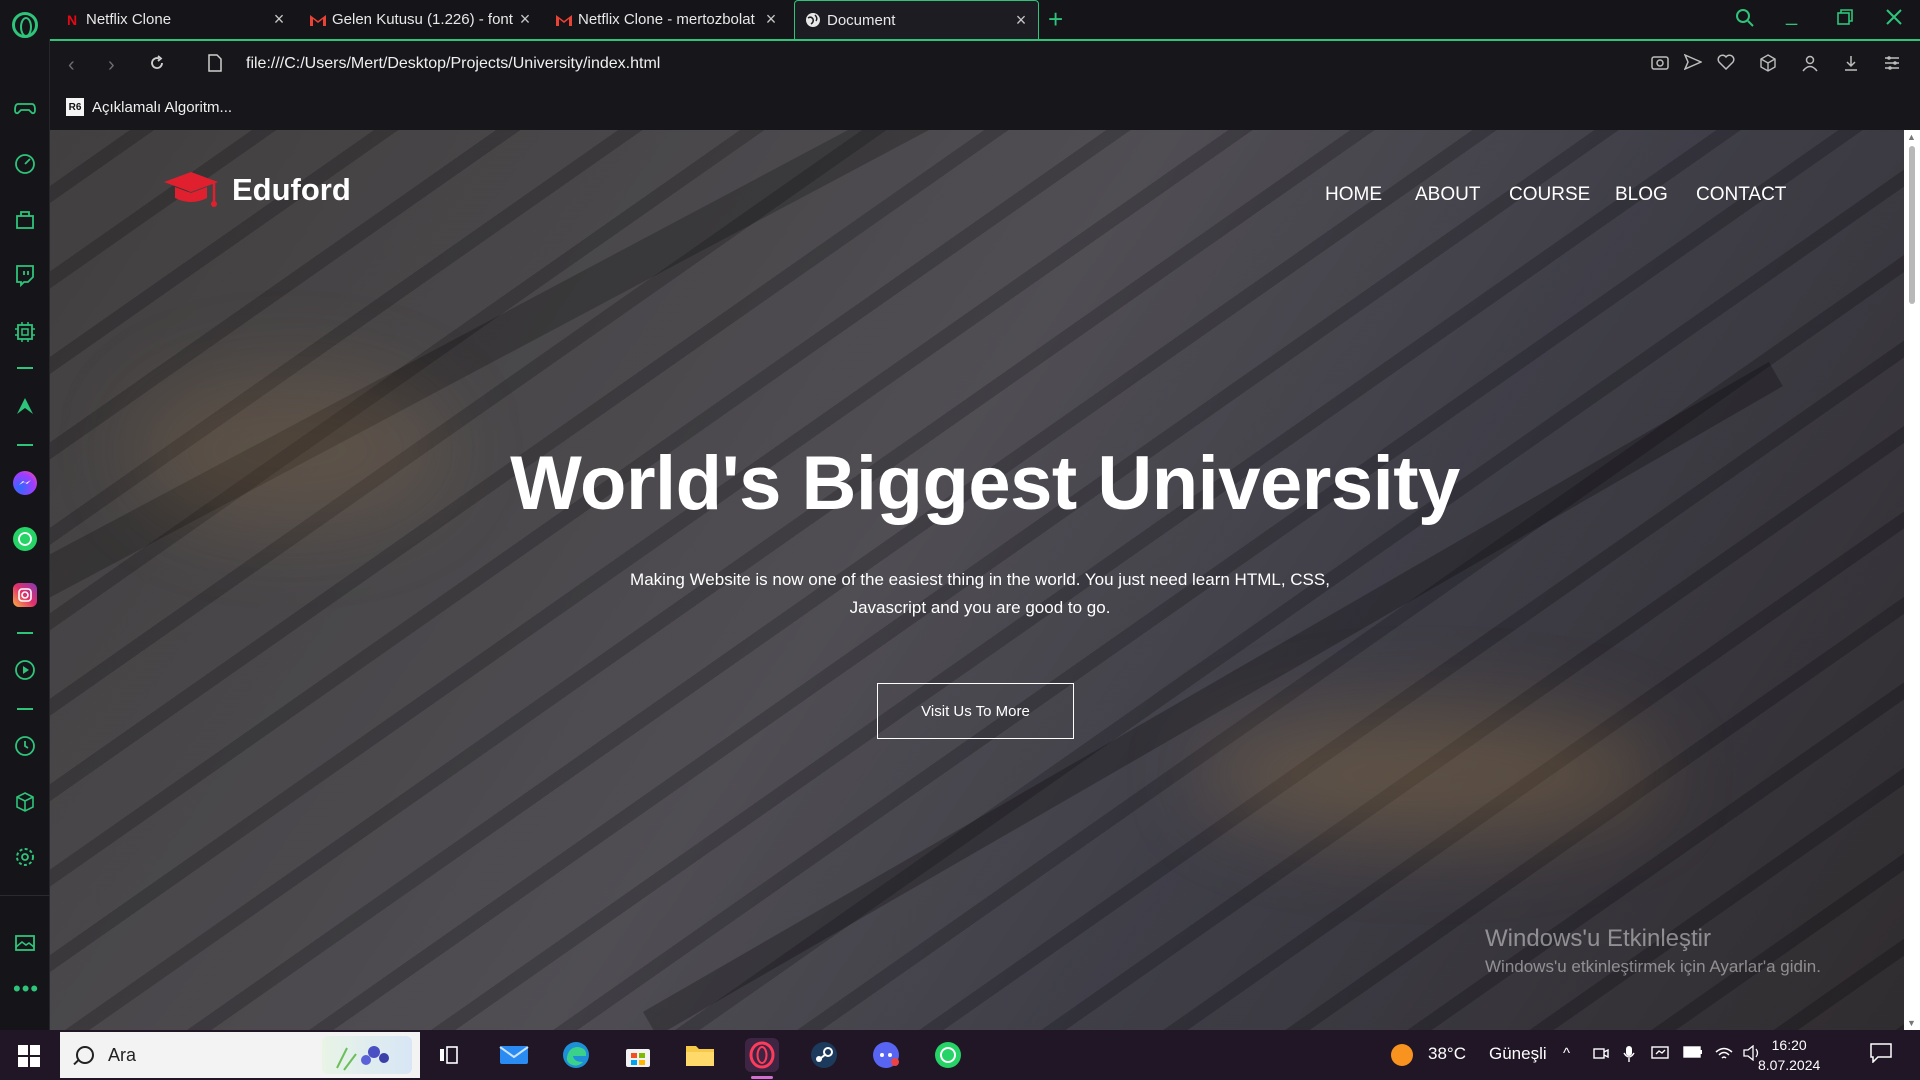 Image resolution: width=1920 pixels, height=1080 pixels. What do you see at coordinates (824, 1055) in the screenshot?
I see `steam-icon` at bounding box center [824, 1055].